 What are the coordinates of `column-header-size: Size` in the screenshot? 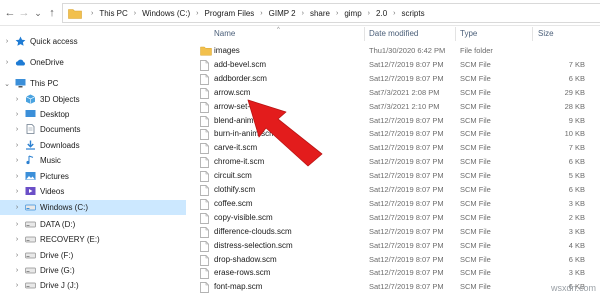 It's located at (563, 34).